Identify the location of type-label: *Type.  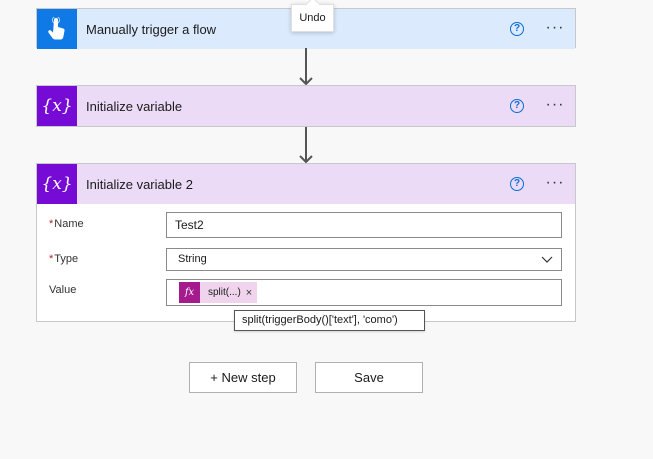
(63, 259).